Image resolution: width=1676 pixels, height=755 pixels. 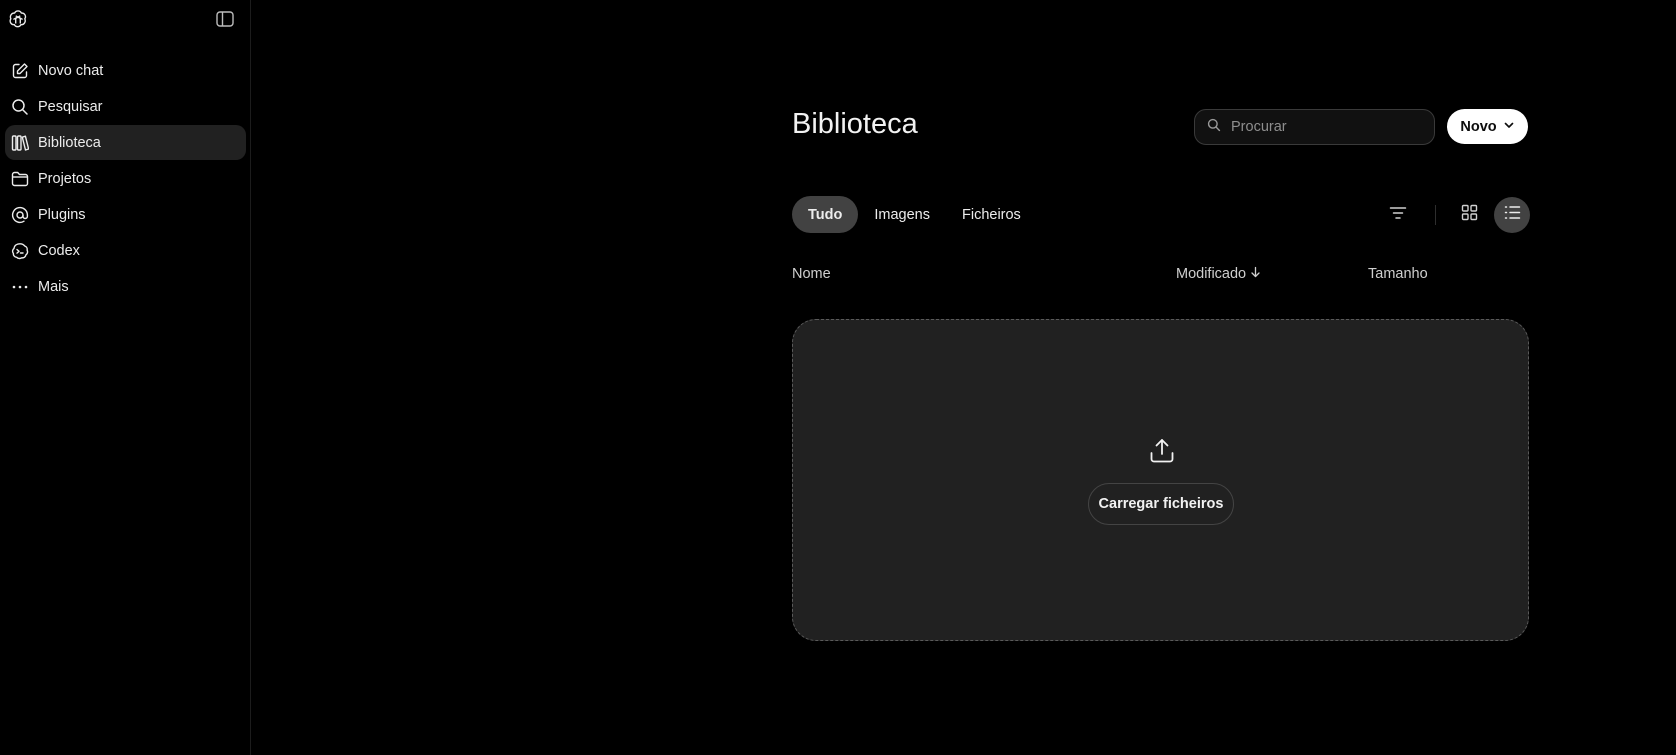 I want to click on sidebar-item-label: Codex, so click(x=59, y=250).